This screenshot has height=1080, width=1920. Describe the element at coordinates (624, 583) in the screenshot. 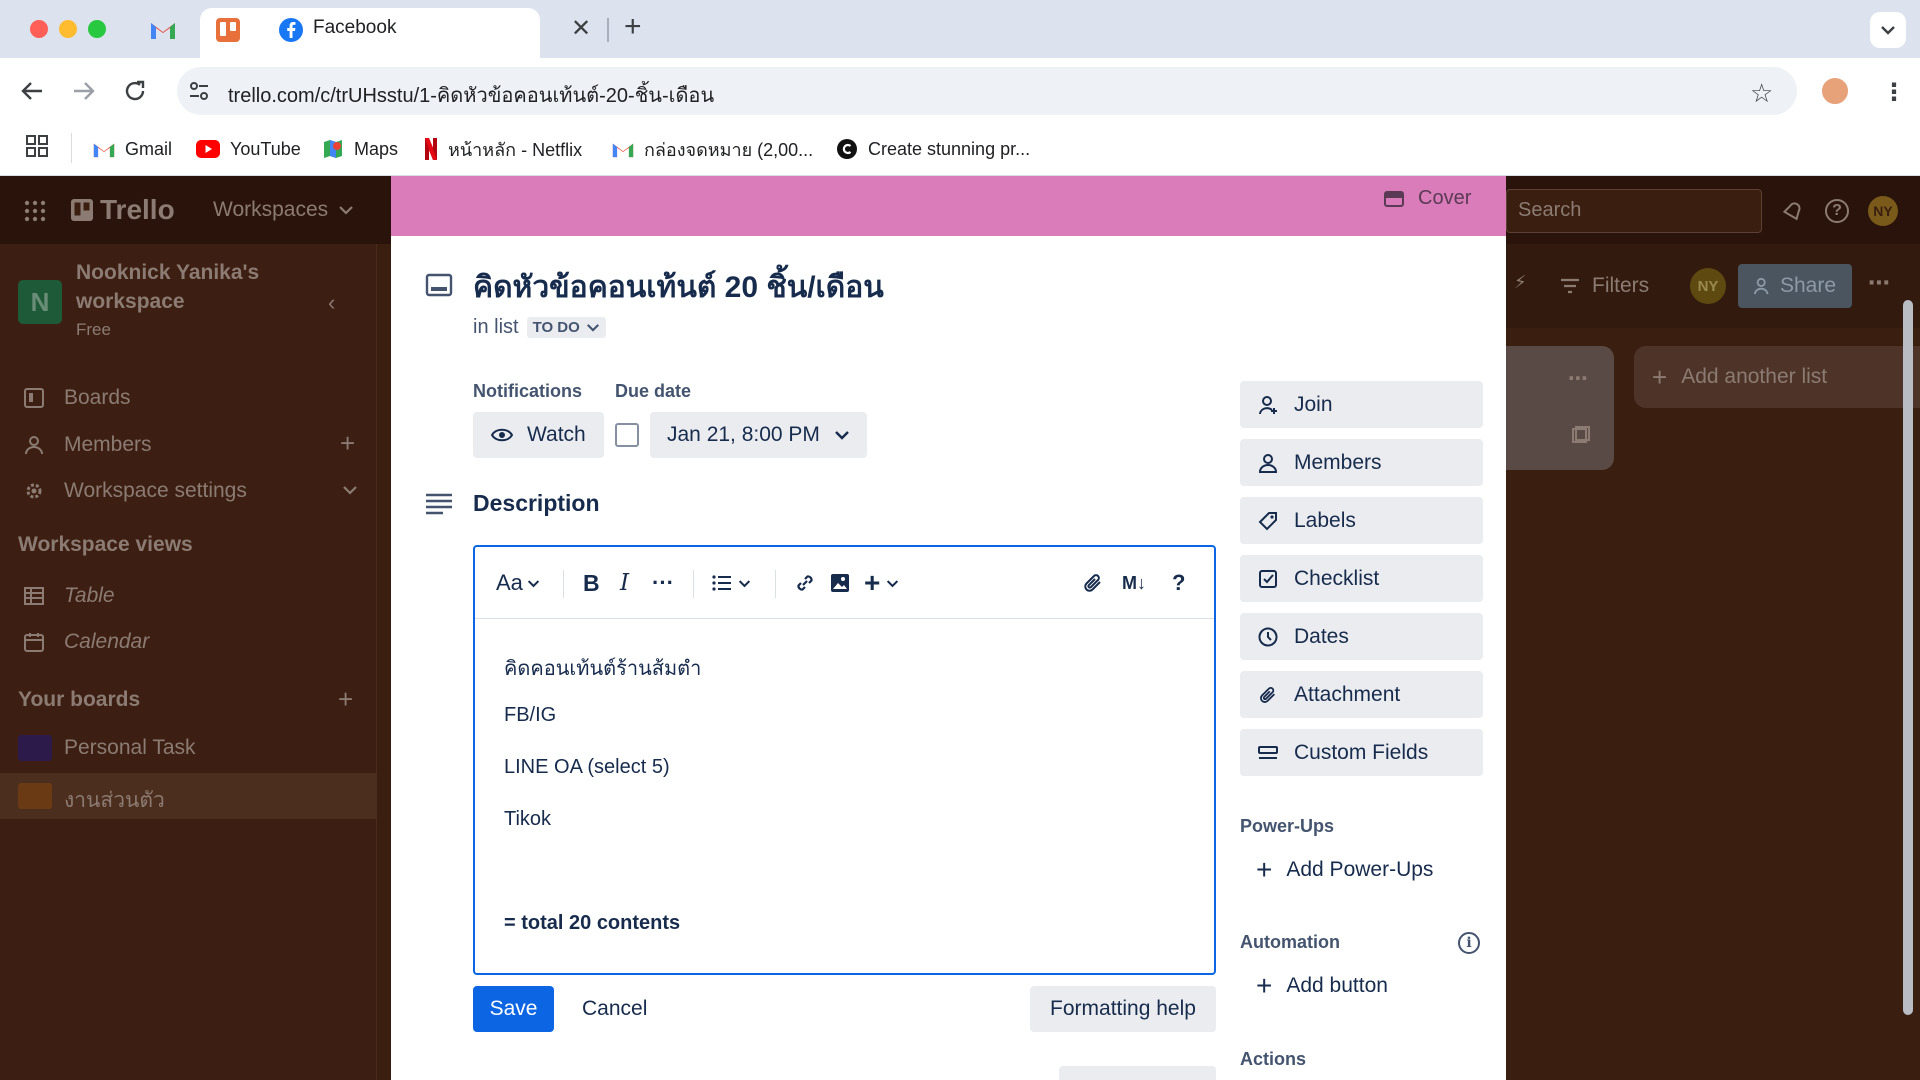

I see `italic-icon: I` at that location.